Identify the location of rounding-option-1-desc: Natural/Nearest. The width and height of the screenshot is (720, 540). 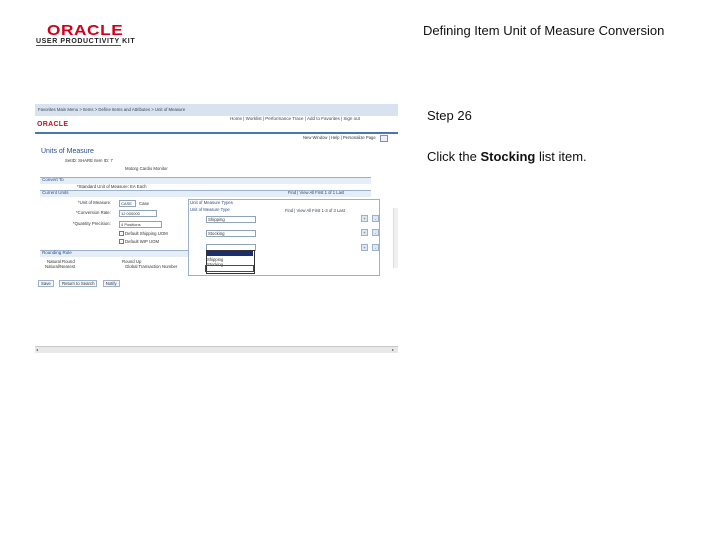
(60, 266).